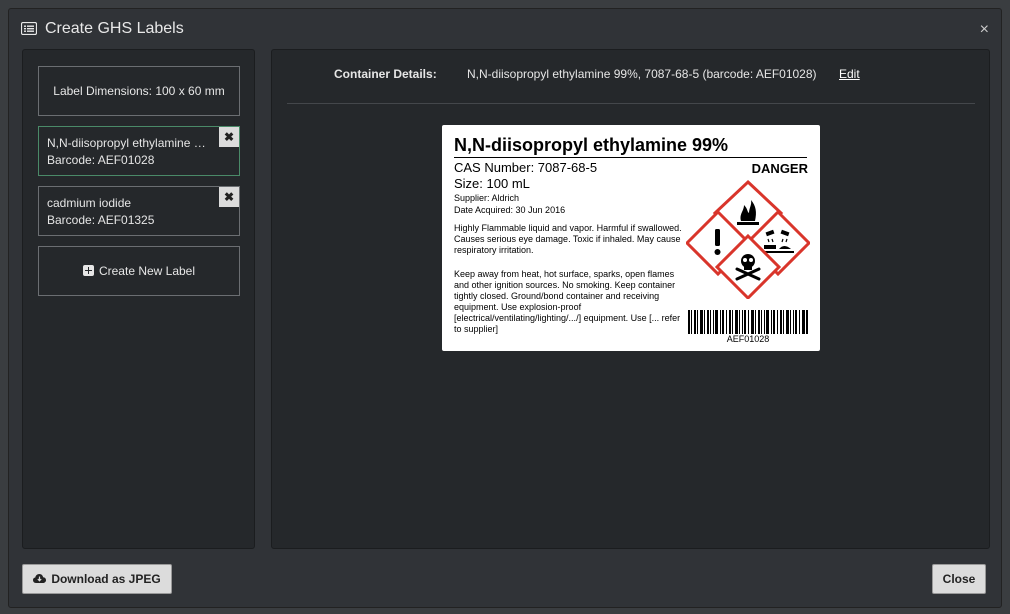  Describe the element at coordinates (487, 198) in the screenshot. I see `label-supplier: Supplier: Aldrich` at that location.